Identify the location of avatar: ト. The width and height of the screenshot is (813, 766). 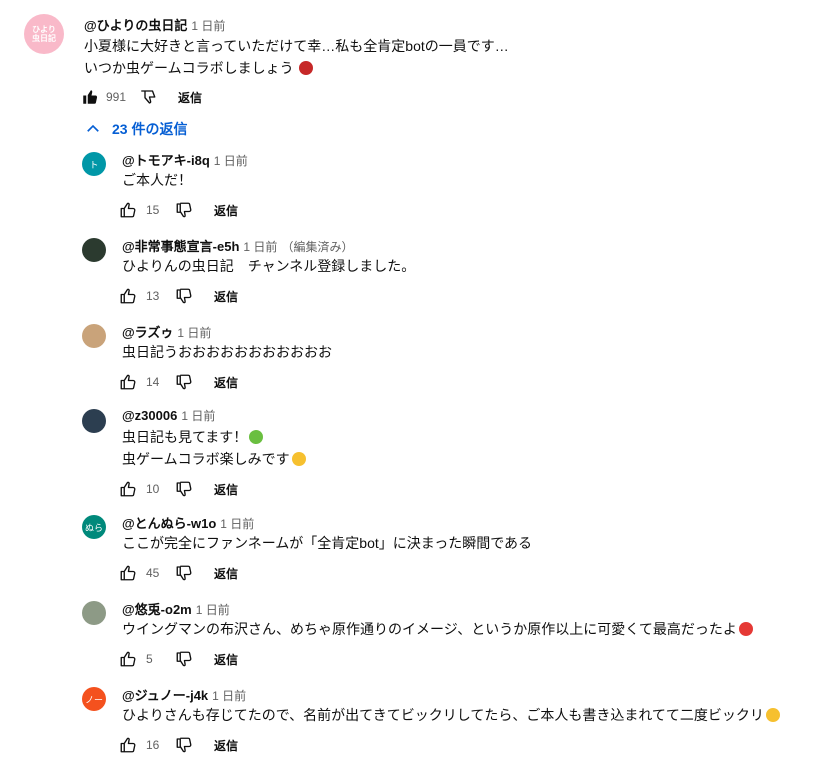
(94, 164).